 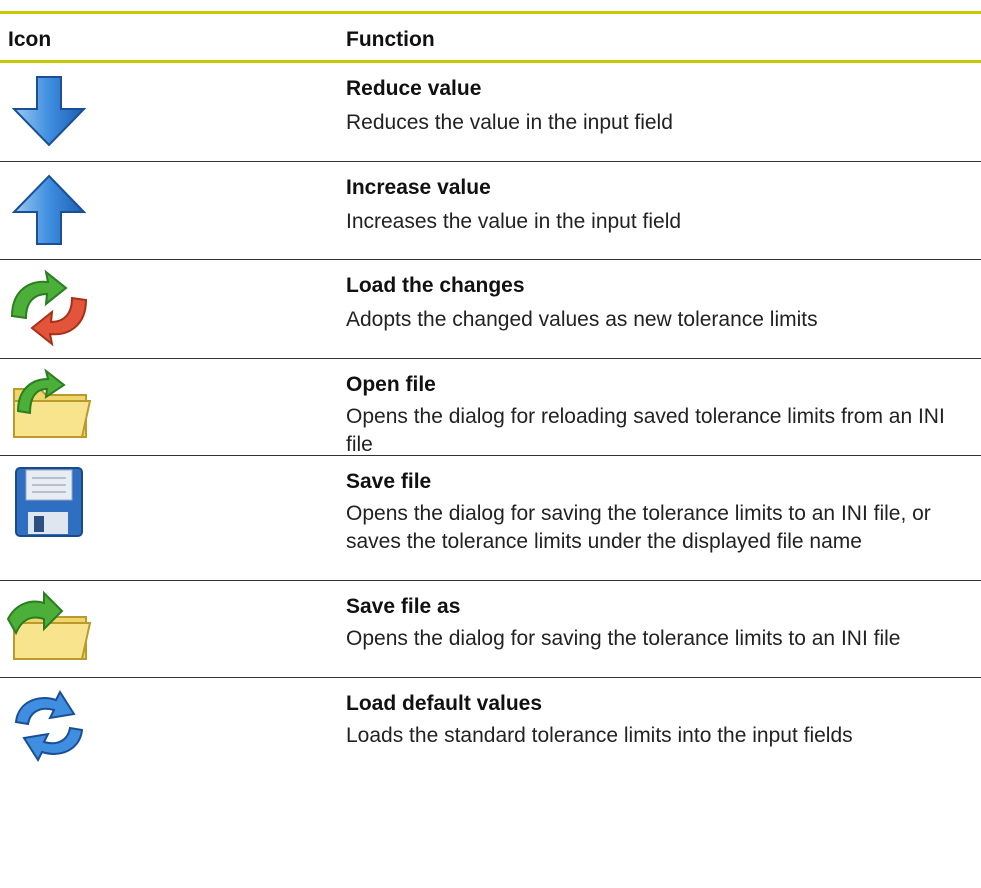 I want to click on open-file-icon, so click(x=49, y=405).